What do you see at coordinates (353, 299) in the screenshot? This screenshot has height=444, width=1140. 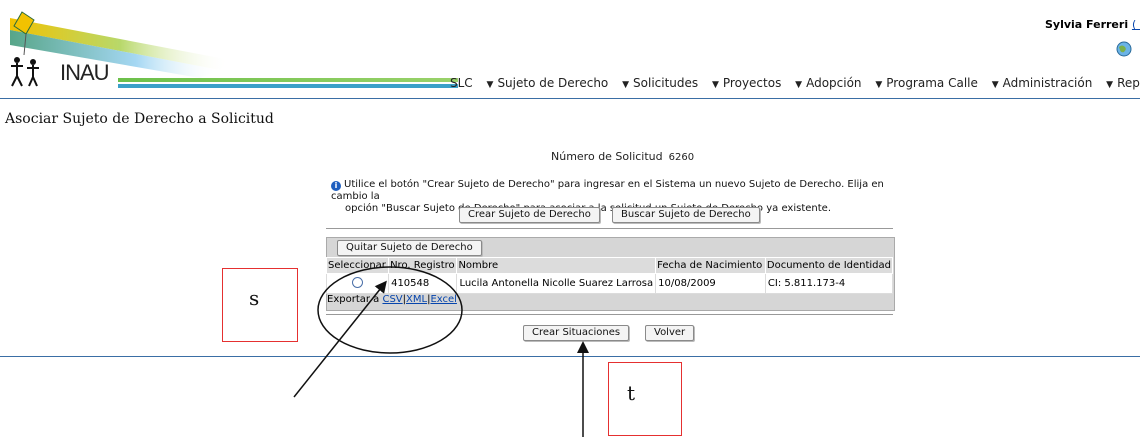 I see `export-label: Exportar a` at bounding box center [353, 299].